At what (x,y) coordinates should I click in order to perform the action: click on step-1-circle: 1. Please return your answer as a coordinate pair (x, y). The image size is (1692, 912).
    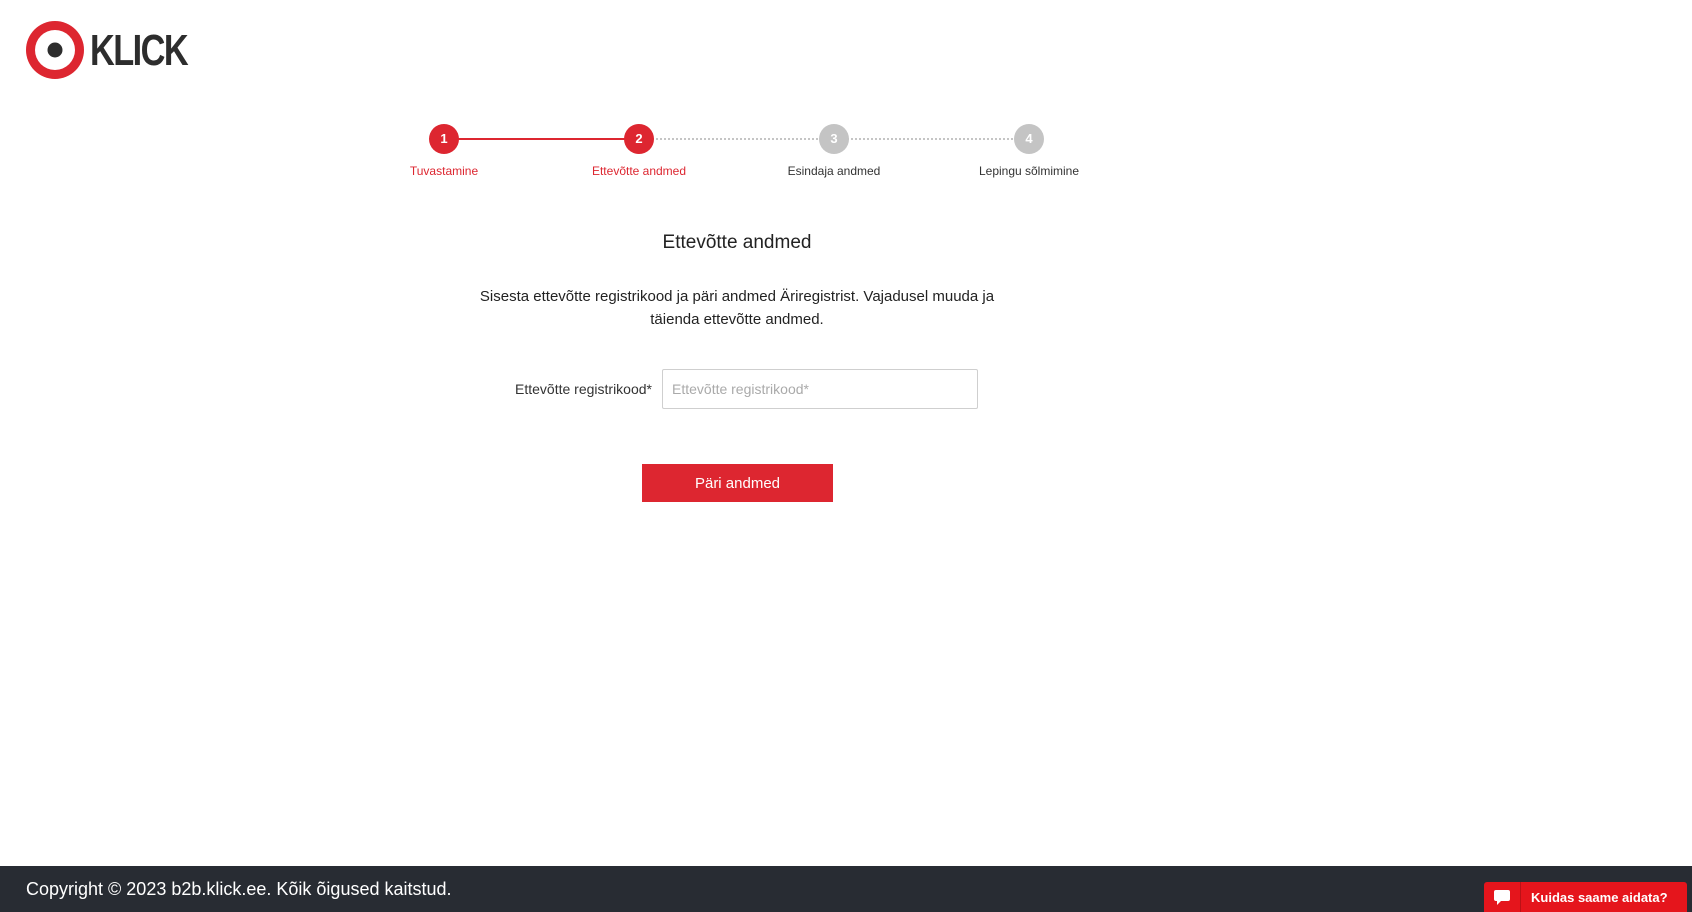
    Looking at the image, I should click on (444, 139).